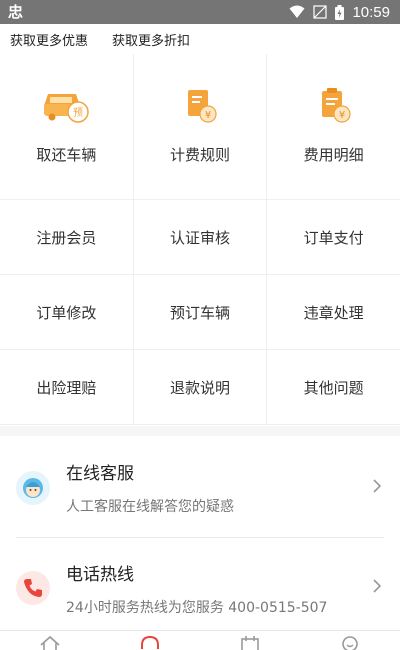 This screenshot has width=400, height=650. Describe the element at coordinates (333, 237) in the screenshot. I see `item-order-payment: 订单支付` at that location.